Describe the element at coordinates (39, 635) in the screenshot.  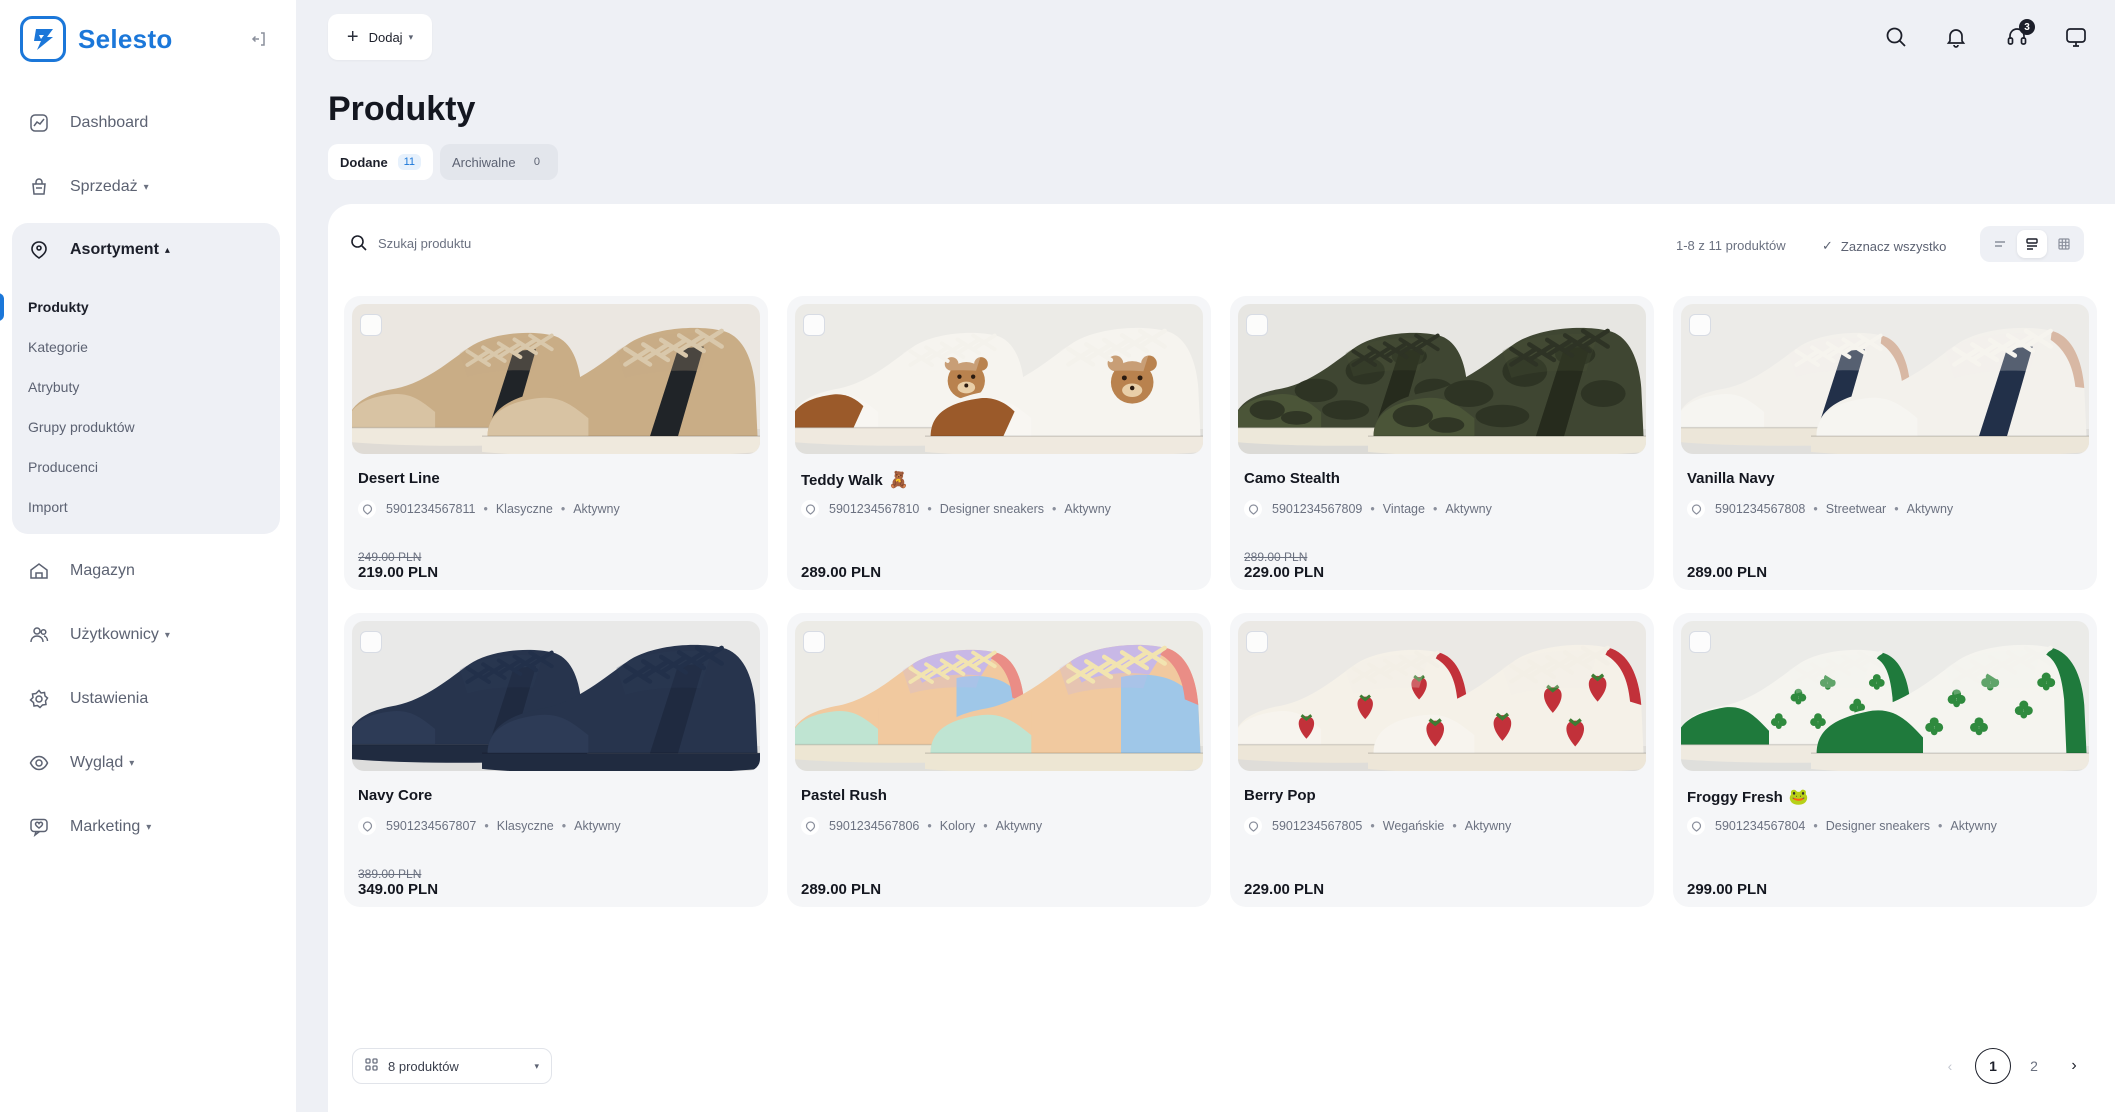
I see `users-icon` at that location.